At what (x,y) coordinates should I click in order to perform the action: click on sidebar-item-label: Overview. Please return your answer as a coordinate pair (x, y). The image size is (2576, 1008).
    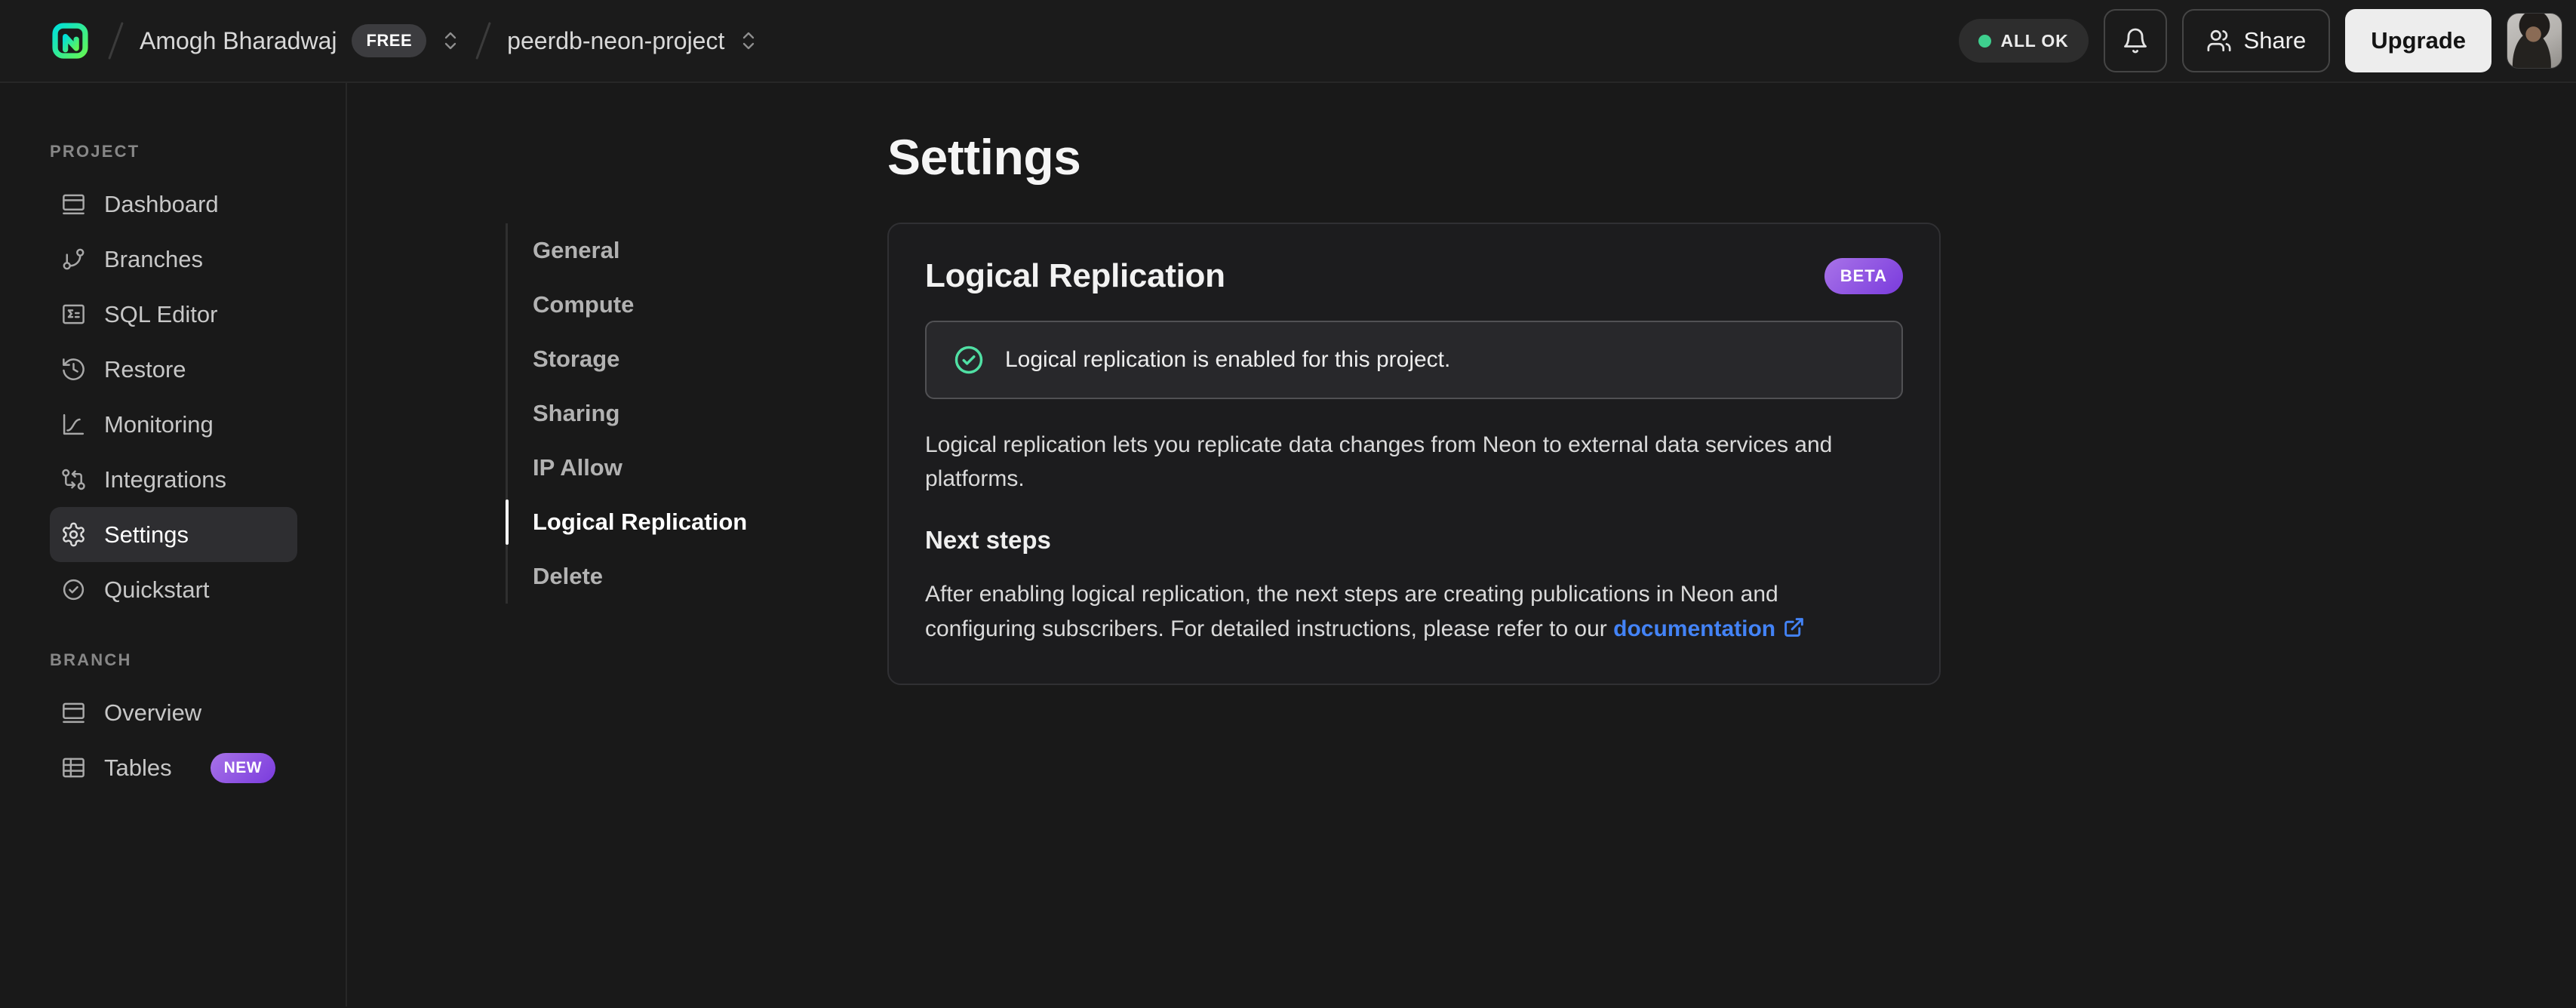
    Looking at the image, I should click on (153, 712).